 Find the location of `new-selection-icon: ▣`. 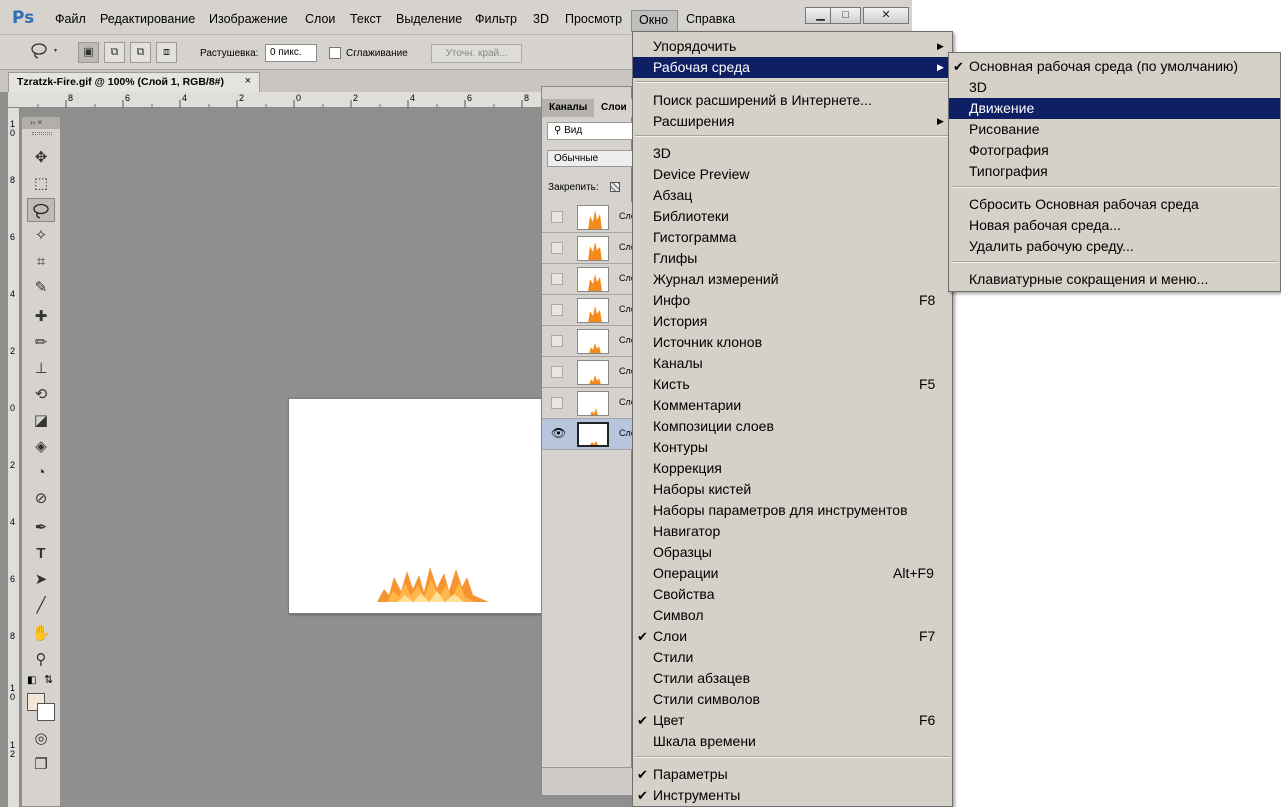

new-selection-icon: ▣ is located at coordinates (88, 52).